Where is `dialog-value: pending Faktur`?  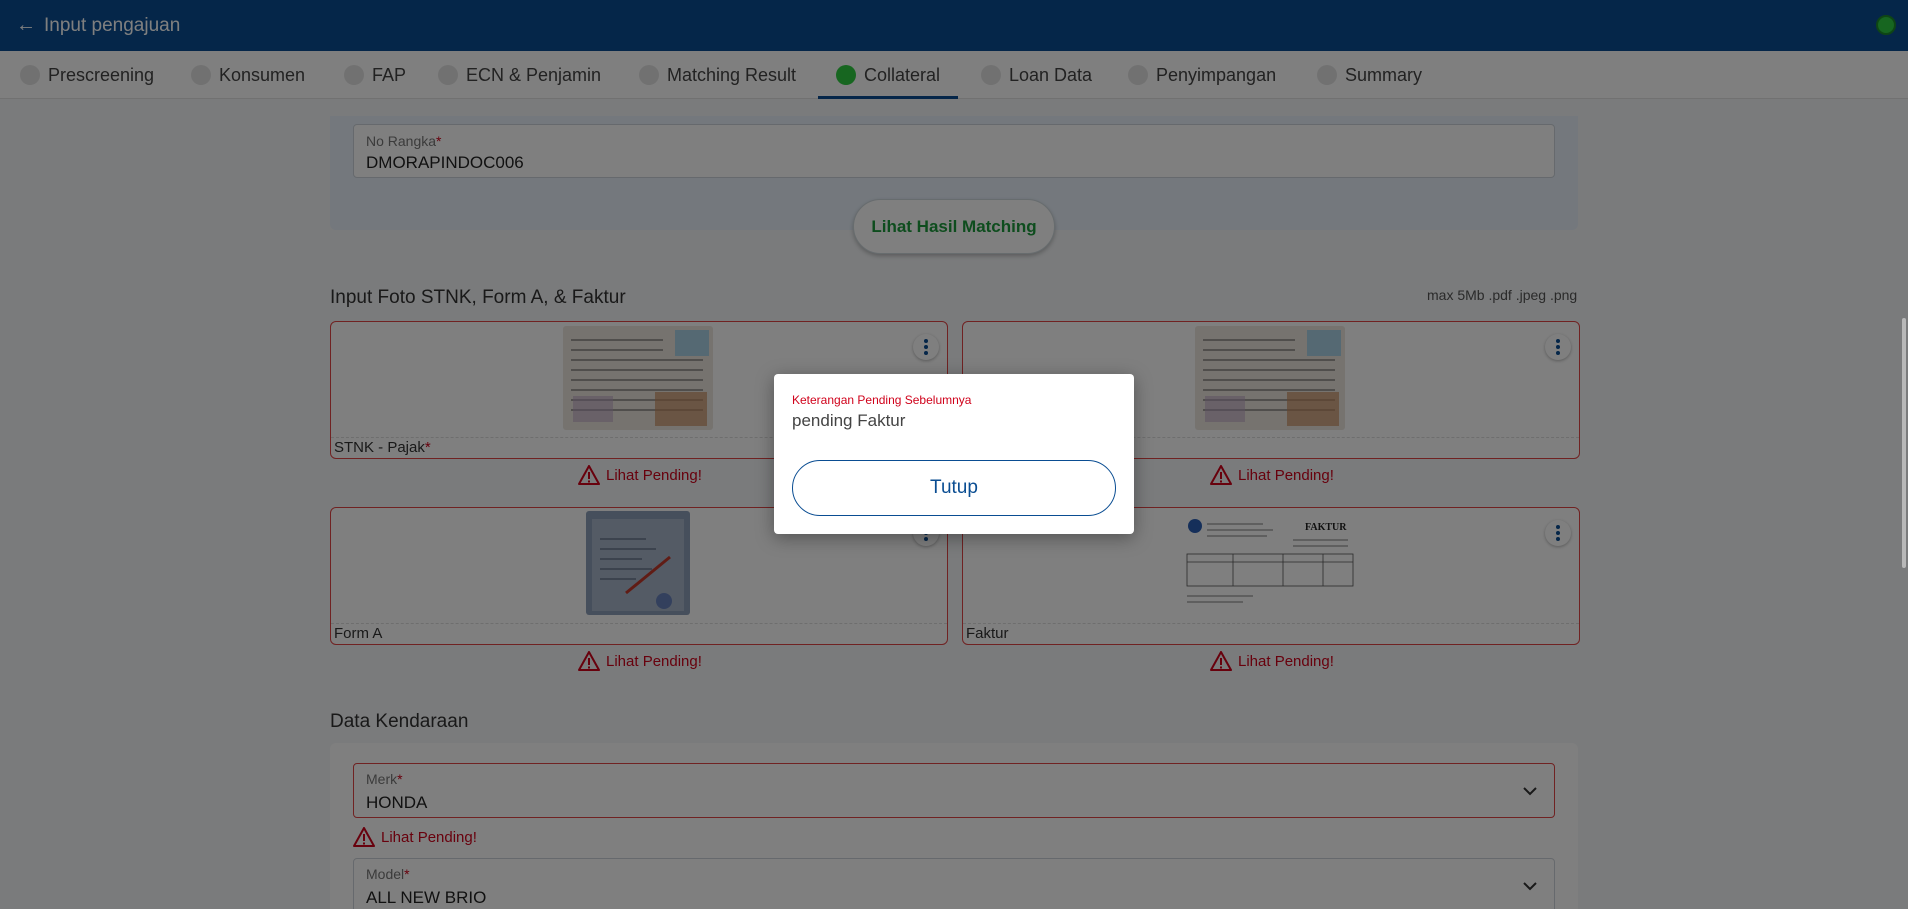
dialog-value: pending Faktur is located at coordinates (849, 420).